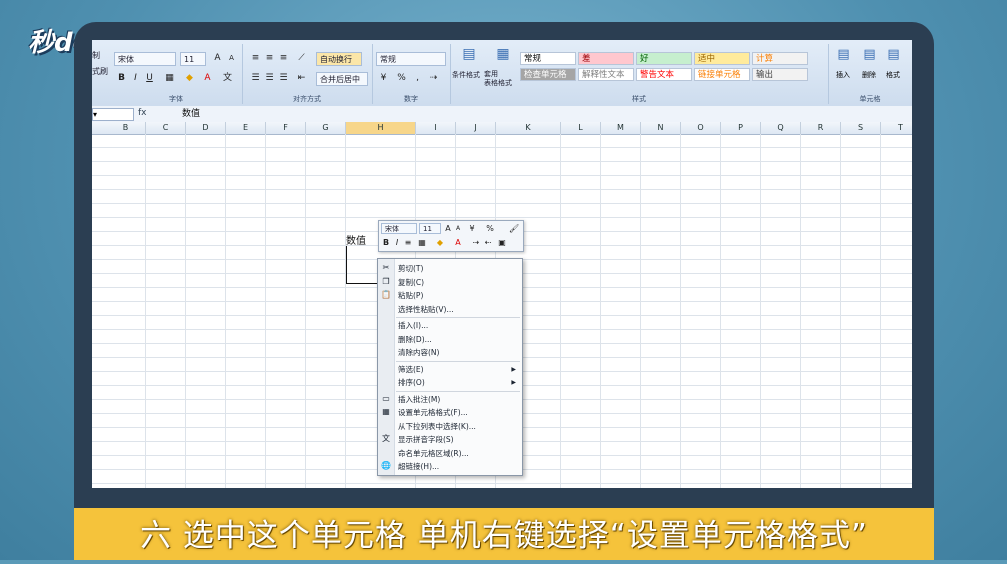 The image size is (1007, 564). Describe the element at coordinates (503, 56) in the screenshot. I see `table-format-icon: ▦` at that location.